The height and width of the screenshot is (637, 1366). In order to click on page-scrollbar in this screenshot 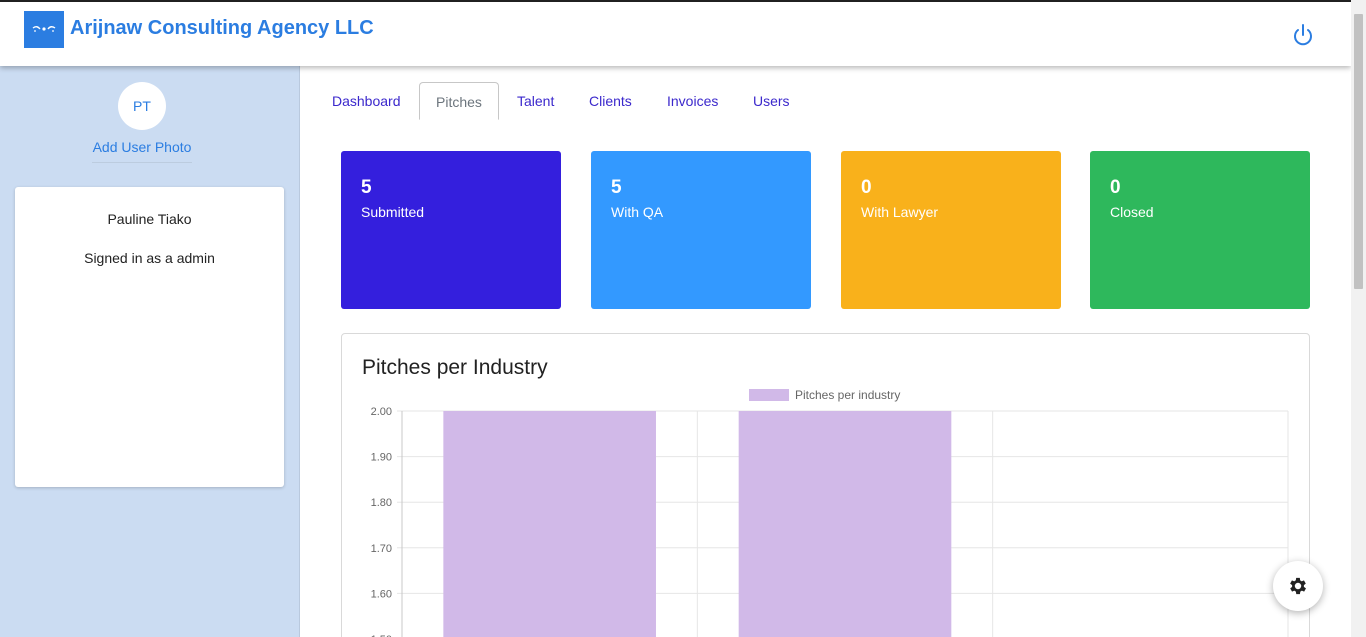, I will do `click(1358, 318)`.